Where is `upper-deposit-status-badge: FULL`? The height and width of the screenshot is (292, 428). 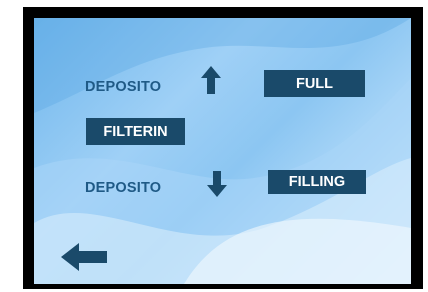
upper-deposit-status-badge: FULL is located at coordinates (314, 83).